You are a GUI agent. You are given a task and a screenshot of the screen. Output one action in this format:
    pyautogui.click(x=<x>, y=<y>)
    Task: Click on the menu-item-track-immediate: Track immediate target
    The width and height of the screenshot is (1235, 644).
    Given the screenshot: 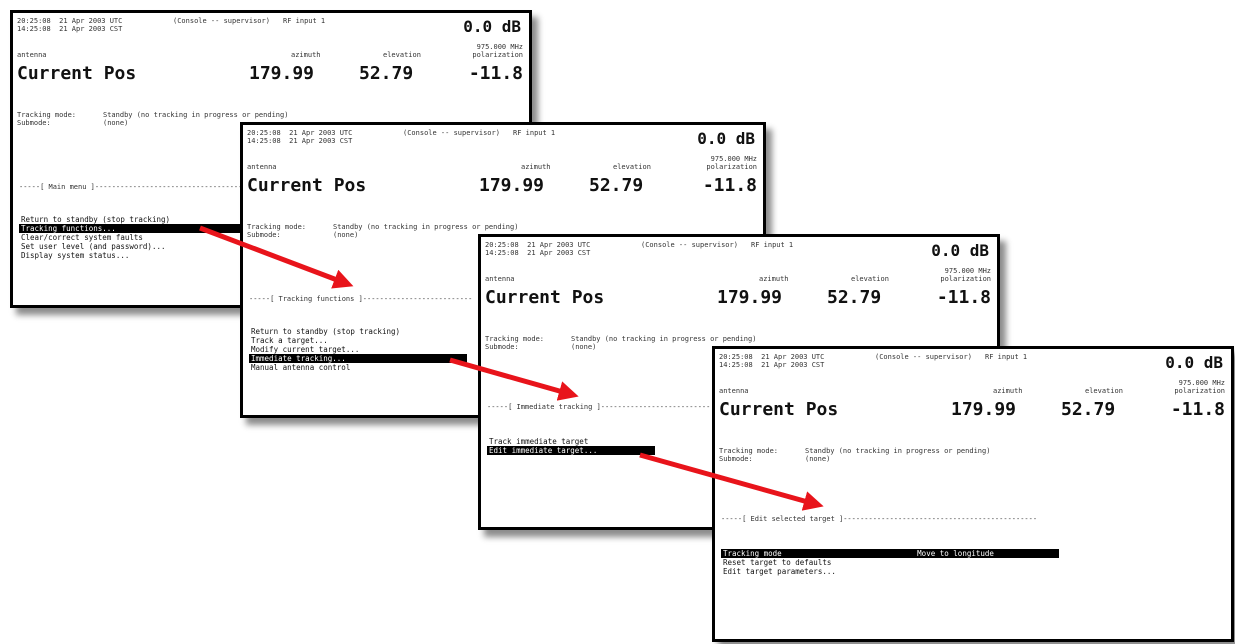 What is the action you would take?
    pyautogui.click(x=538, y=441)
    